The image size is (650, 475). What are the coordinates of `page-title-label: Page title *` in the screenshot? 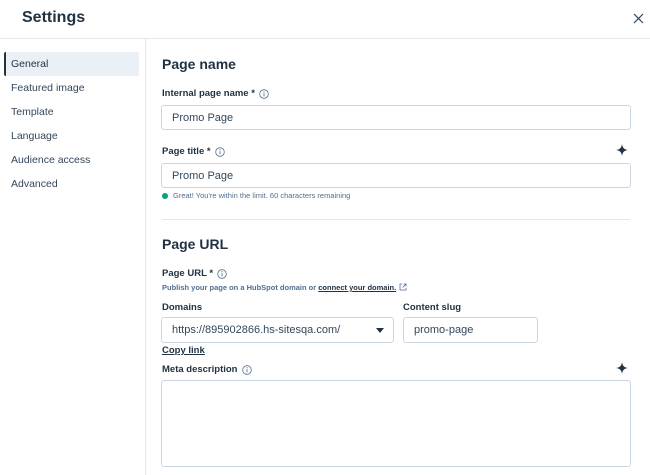 It's located at (193, 151).